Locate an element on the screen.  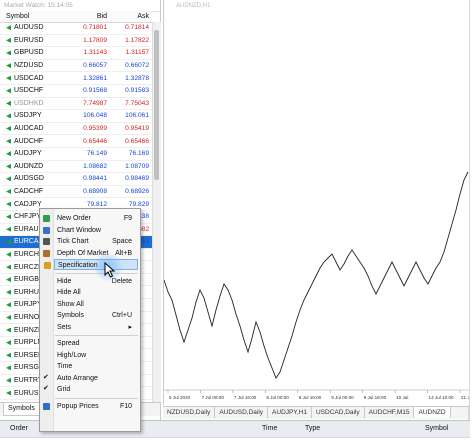
menu-item-label: Show All is located at coordinates (70, 304).